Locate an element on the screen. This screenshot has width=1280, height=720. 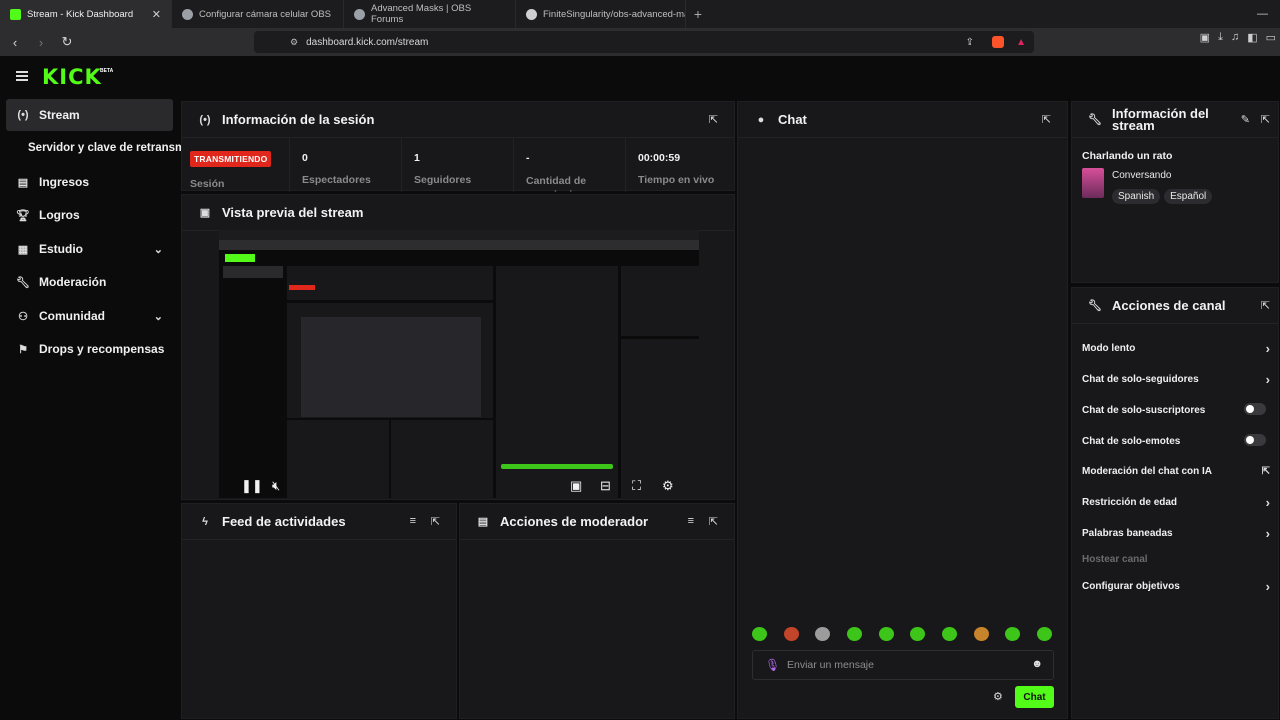
wallet-icon: ▭ is located at coordinates (1271, 37).